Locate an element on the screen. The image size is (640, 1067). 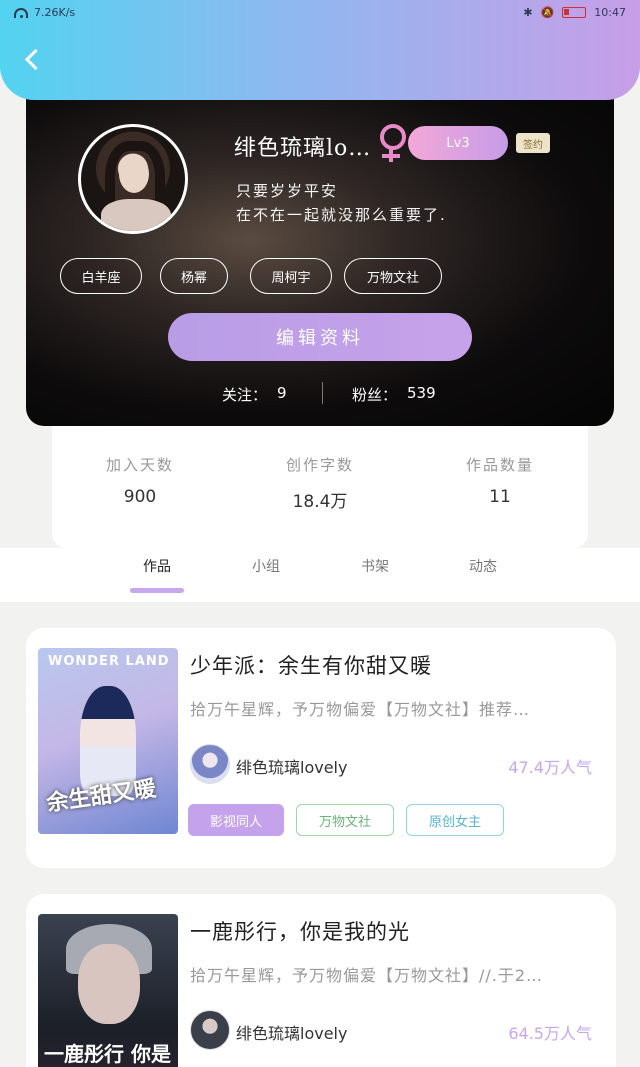
stat-join-days: 加入天数 900 is located at coordinates (140, 480).